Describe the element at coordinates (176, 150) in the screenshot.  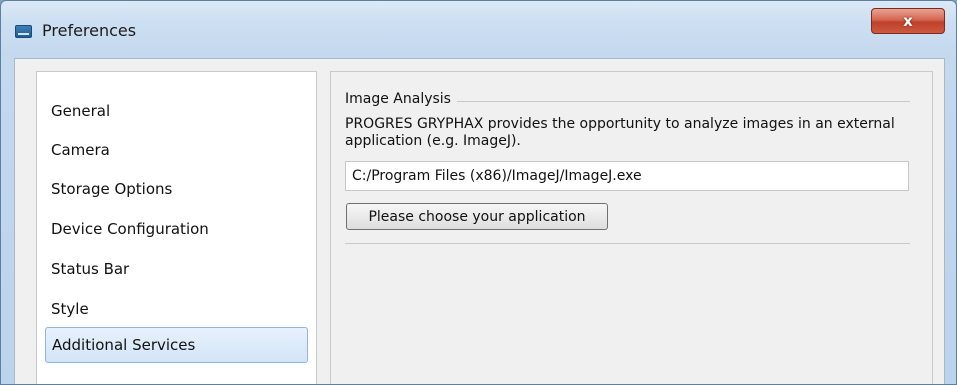
I see `sidebar-item-camera: Camera` at that location.